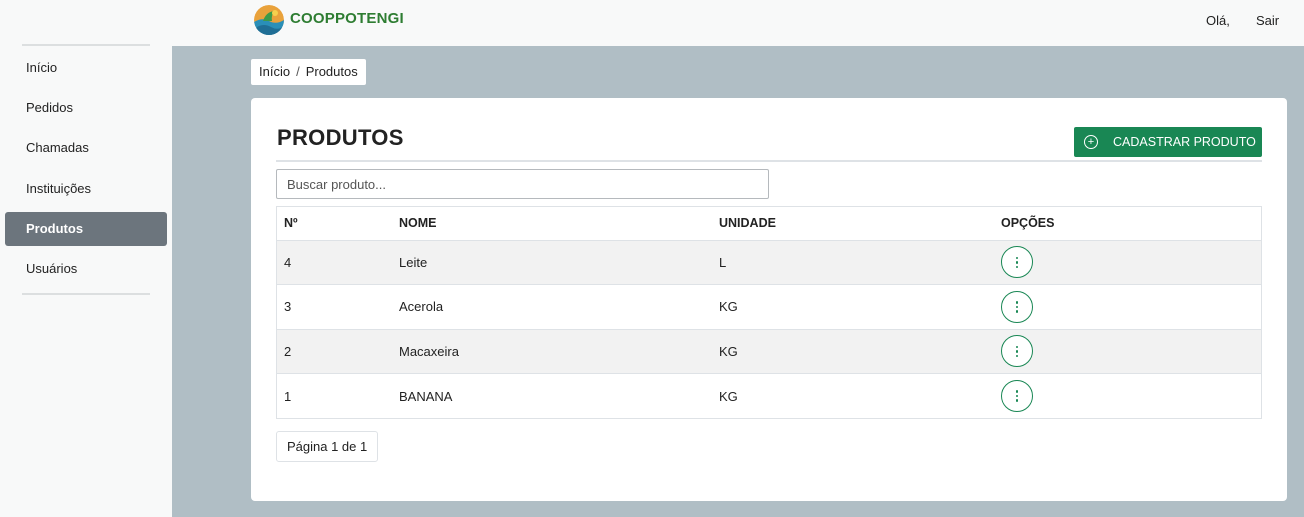  Describe the element at coordinates (86, 229) in the screenshot. I see `sidebar-item-produtos: Produtos` at that location.